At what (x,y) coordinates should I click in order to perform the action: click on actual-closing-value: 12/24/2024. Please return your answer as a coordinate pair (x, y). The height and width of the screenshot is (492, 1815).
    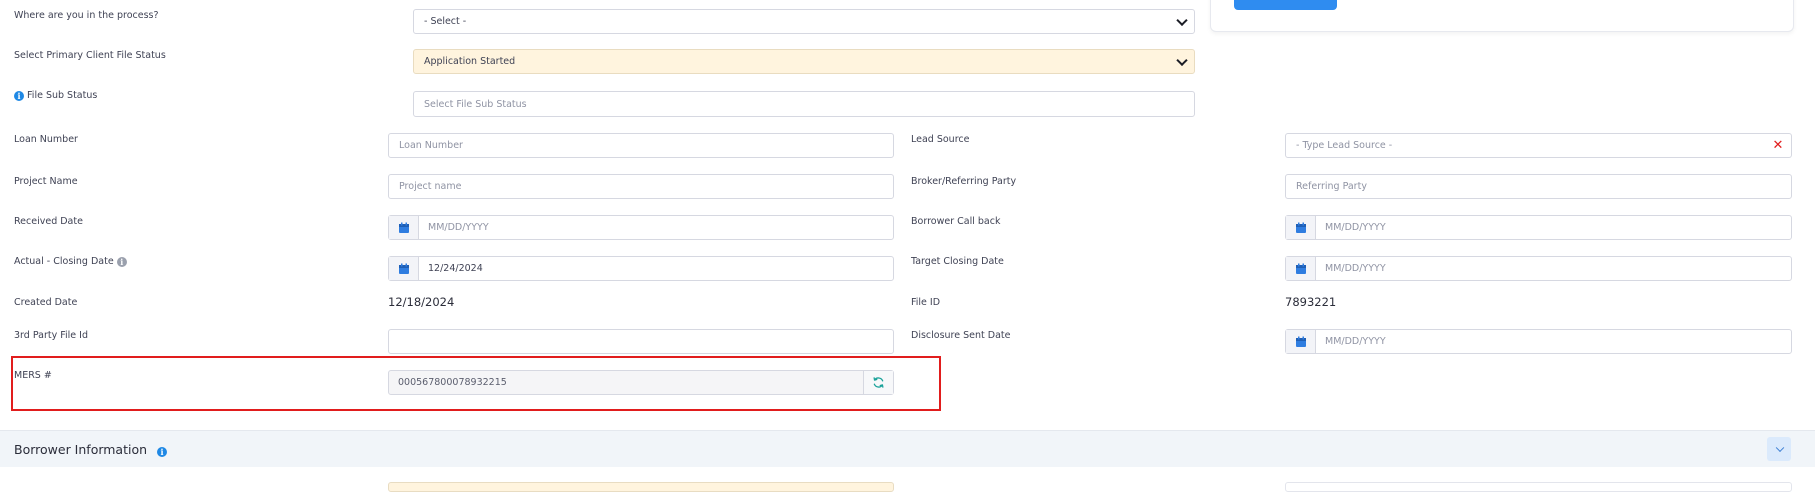
    Looking at the image, I should click on (455, 268).